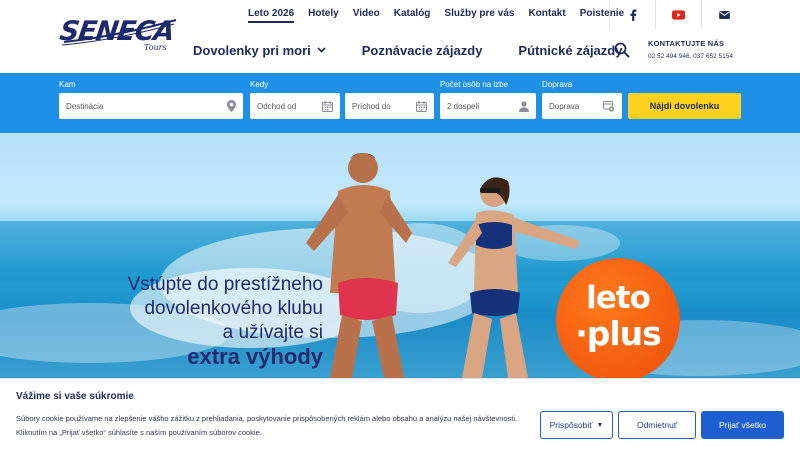  I want to click on facebook-icon, so click(632, 14).